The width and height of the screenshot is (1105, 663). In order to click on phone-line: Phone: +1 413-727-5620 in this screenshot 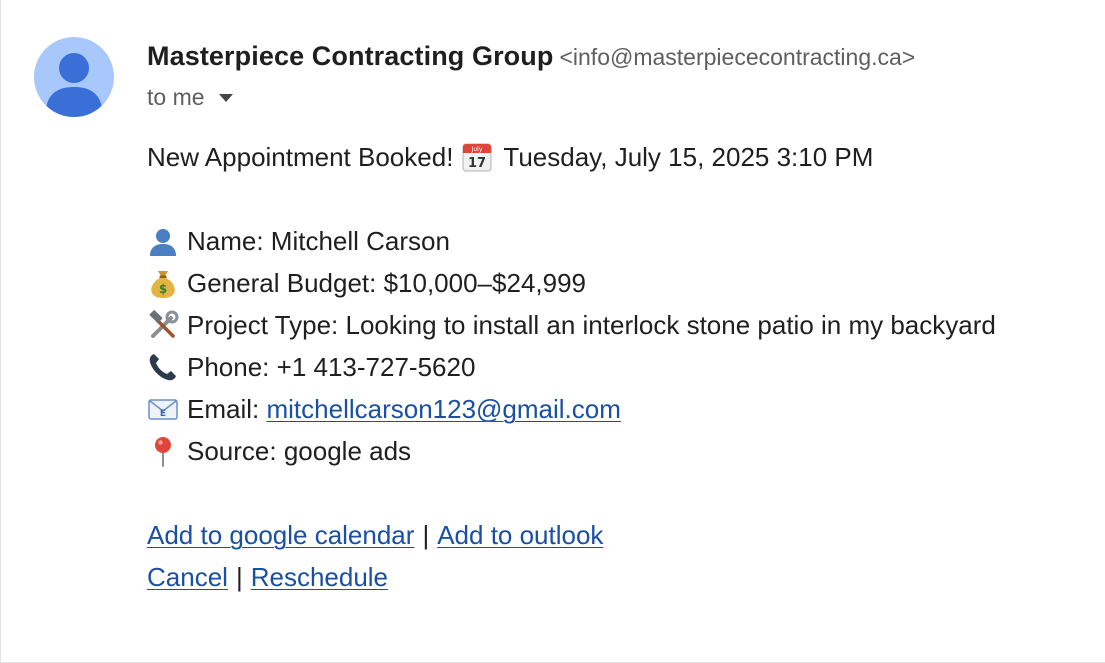, I will do `click(571, 367)`.